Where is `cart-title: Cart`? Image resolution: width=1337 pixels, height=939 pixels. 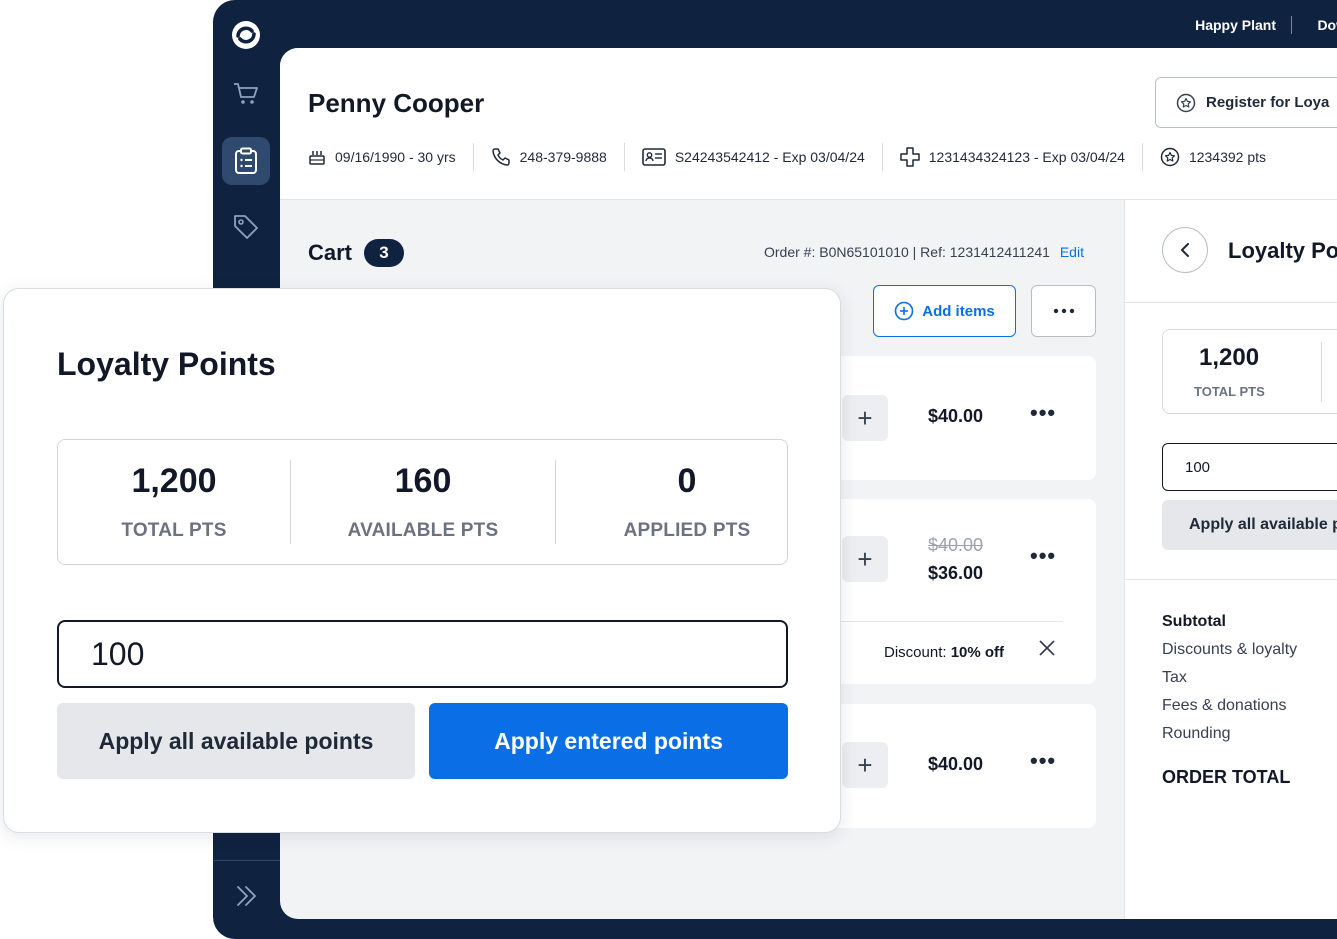 cart-title: Cart is located at coordinates (330, 252).